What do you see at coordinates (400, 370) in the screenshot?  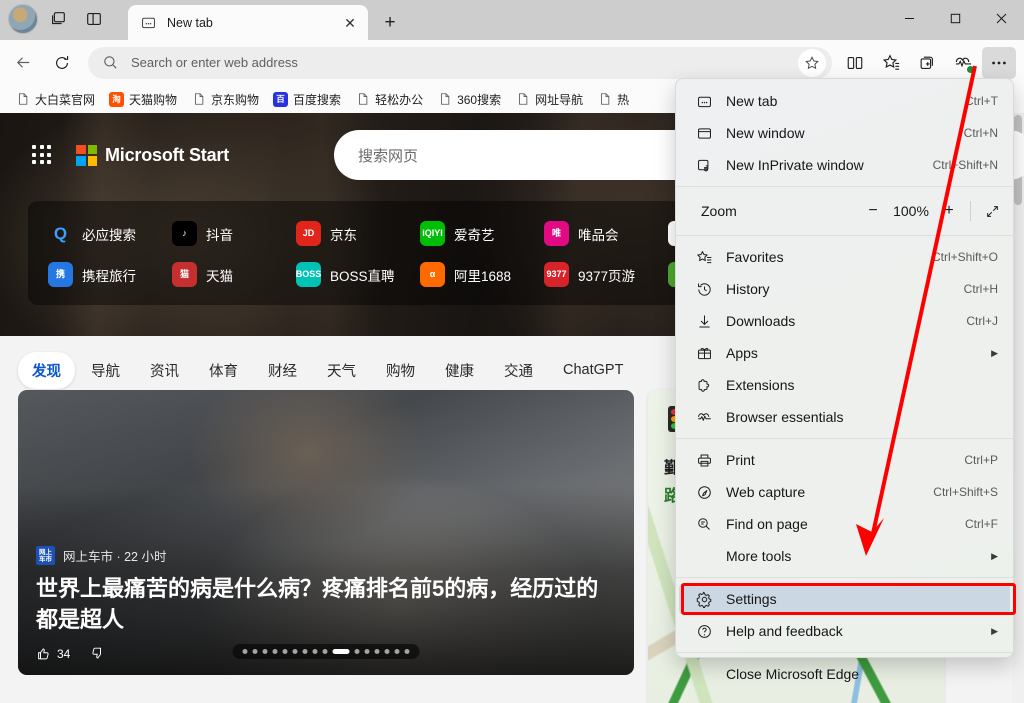 I see `feed-tab: 购物` at bounding box center [400, 370].